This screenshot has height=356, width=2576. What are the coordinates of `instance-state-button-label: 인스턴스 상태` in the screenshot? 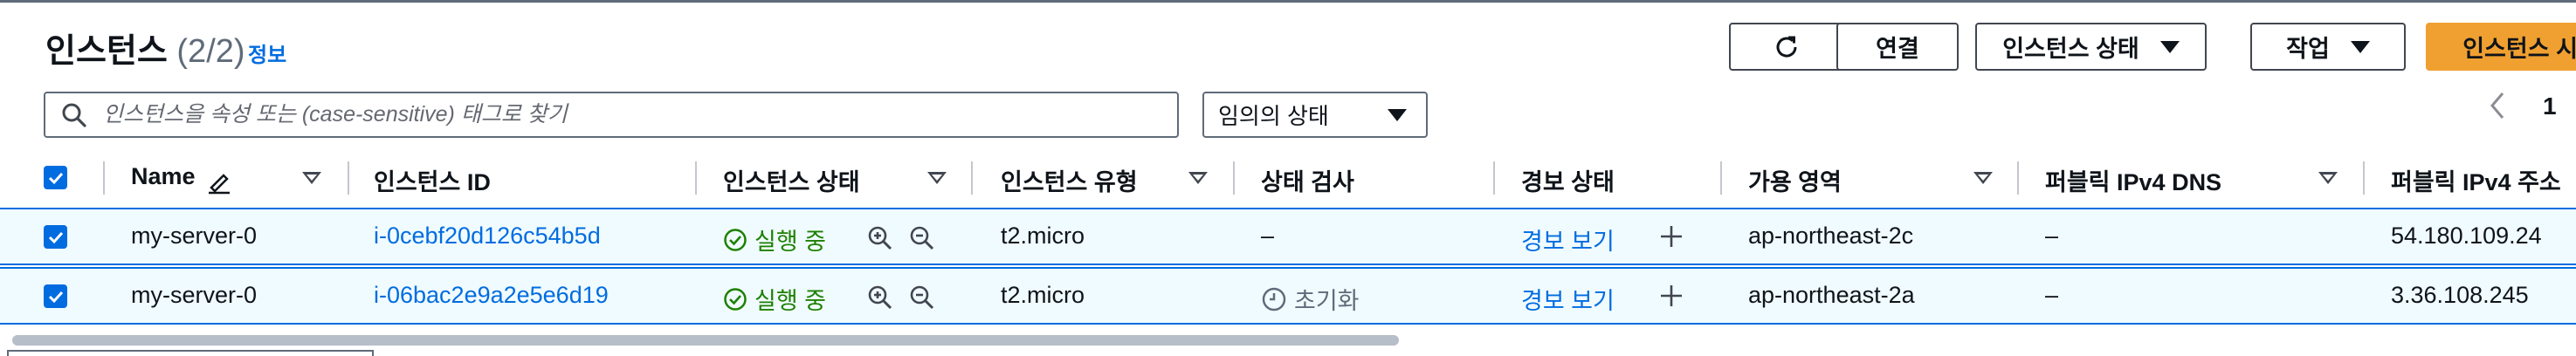 It's located at (2070, 49).